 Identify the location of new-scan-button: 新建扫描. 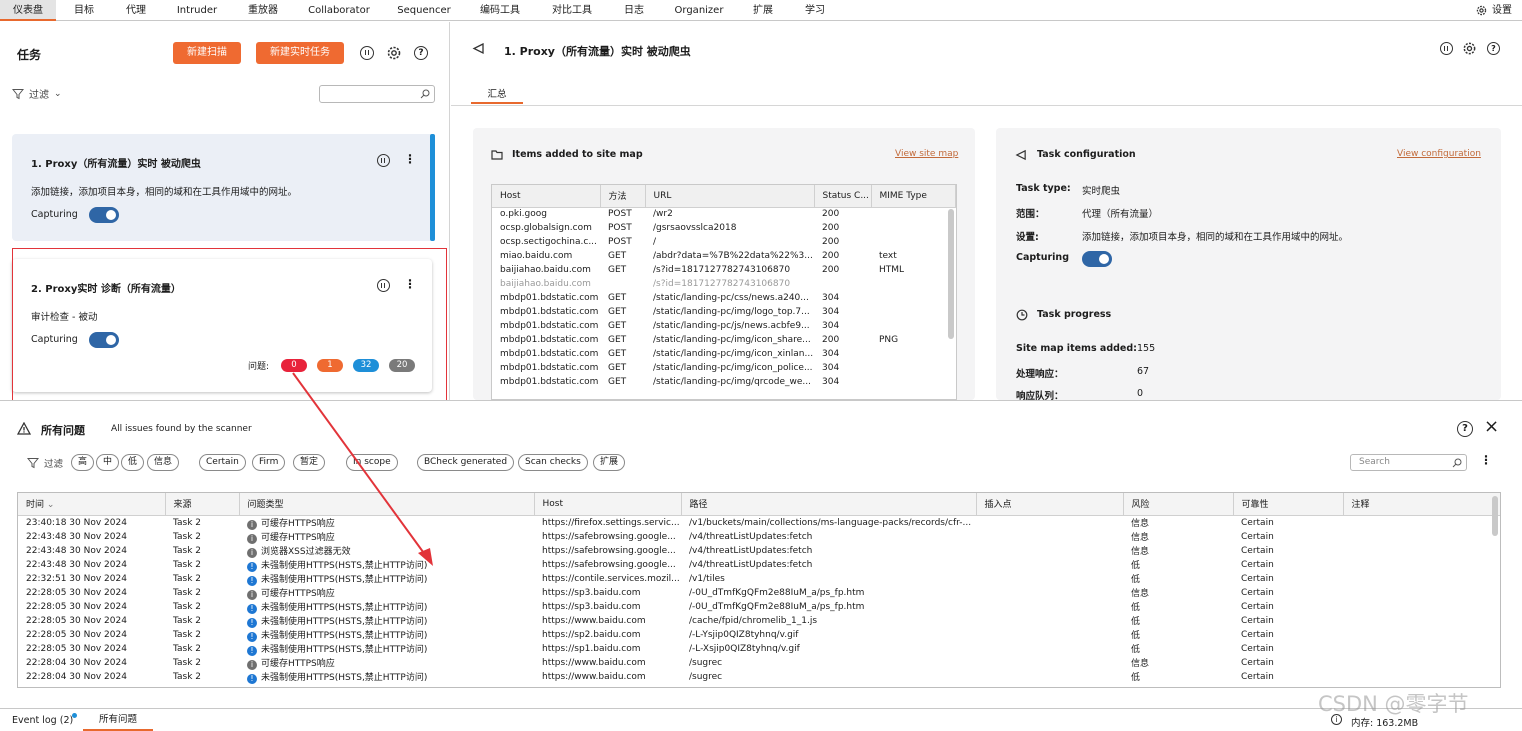
(207, 53).